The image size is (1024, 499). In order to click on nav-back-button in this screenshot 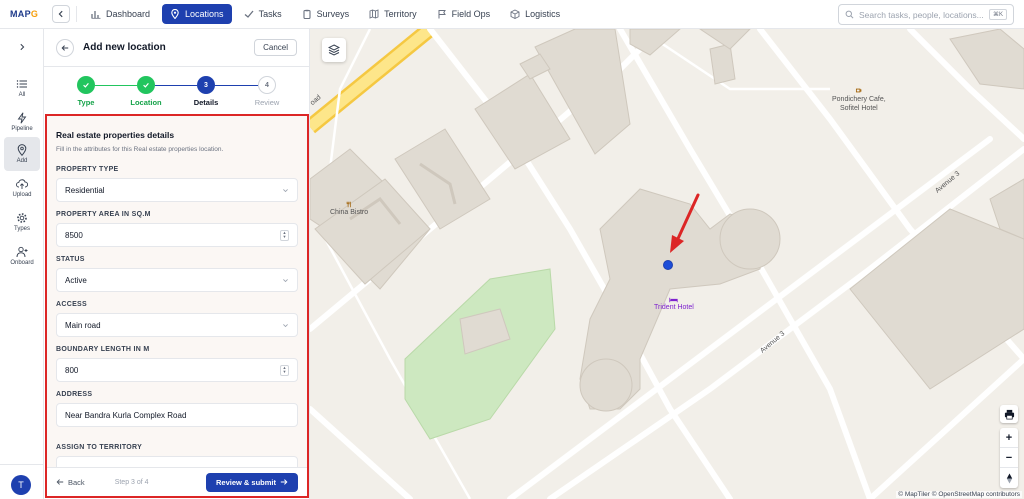, I will do `click(61, 14)`.